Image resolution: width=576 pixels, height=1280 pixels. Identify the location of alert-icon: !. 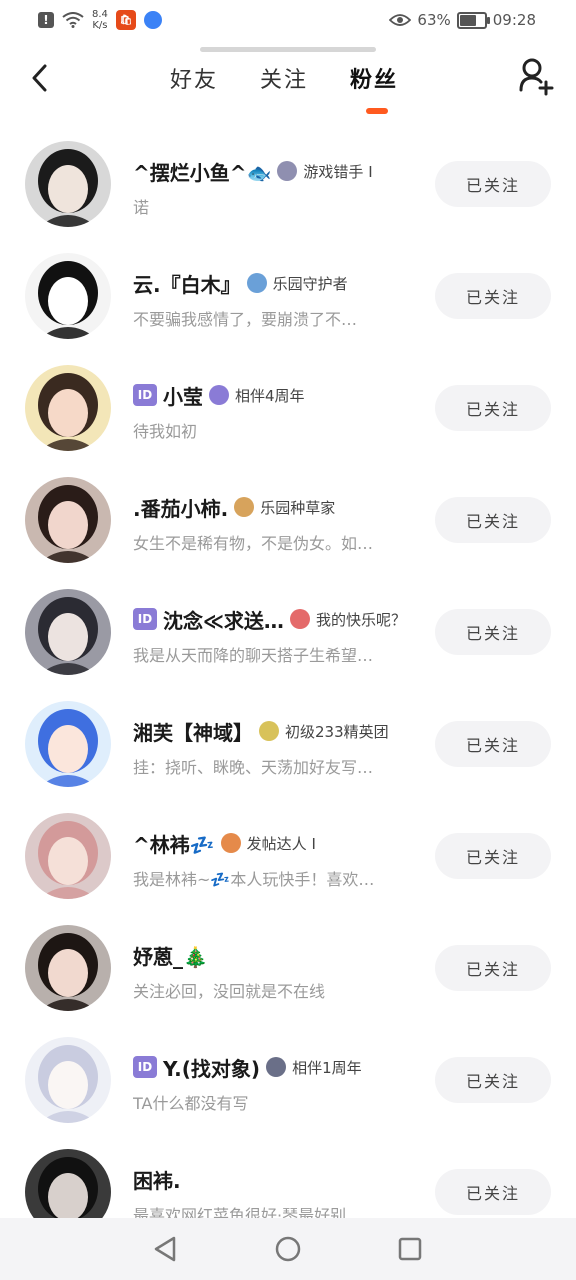
(46, 20).